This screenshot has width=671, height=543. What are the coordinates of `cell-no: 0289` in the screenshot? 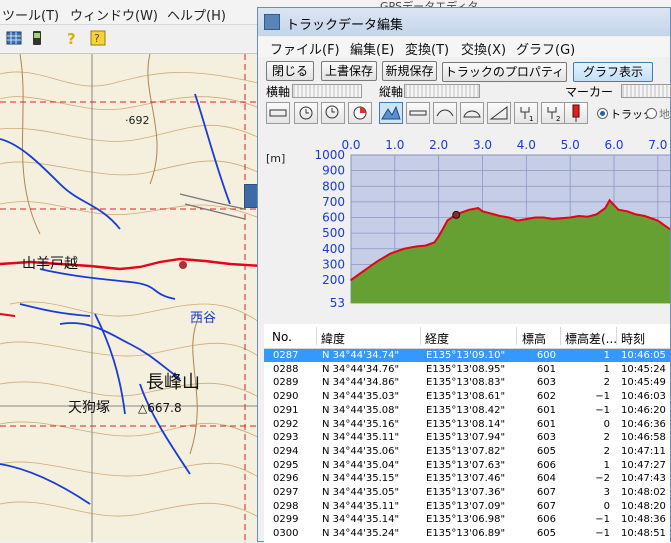 It's located at (286, 383).